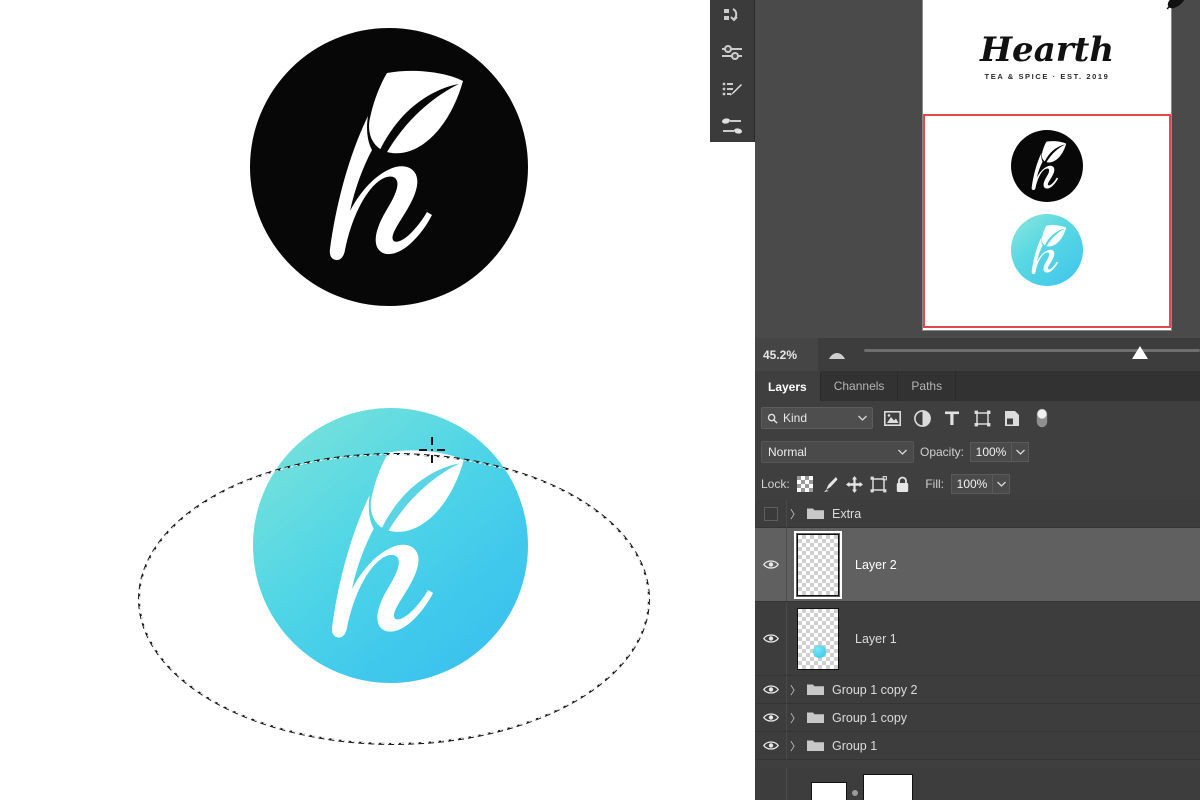 Image resolution: width=1200 pixels, height=800 pixels. I want to click on table-row: Layer 1, so click(977, 639).